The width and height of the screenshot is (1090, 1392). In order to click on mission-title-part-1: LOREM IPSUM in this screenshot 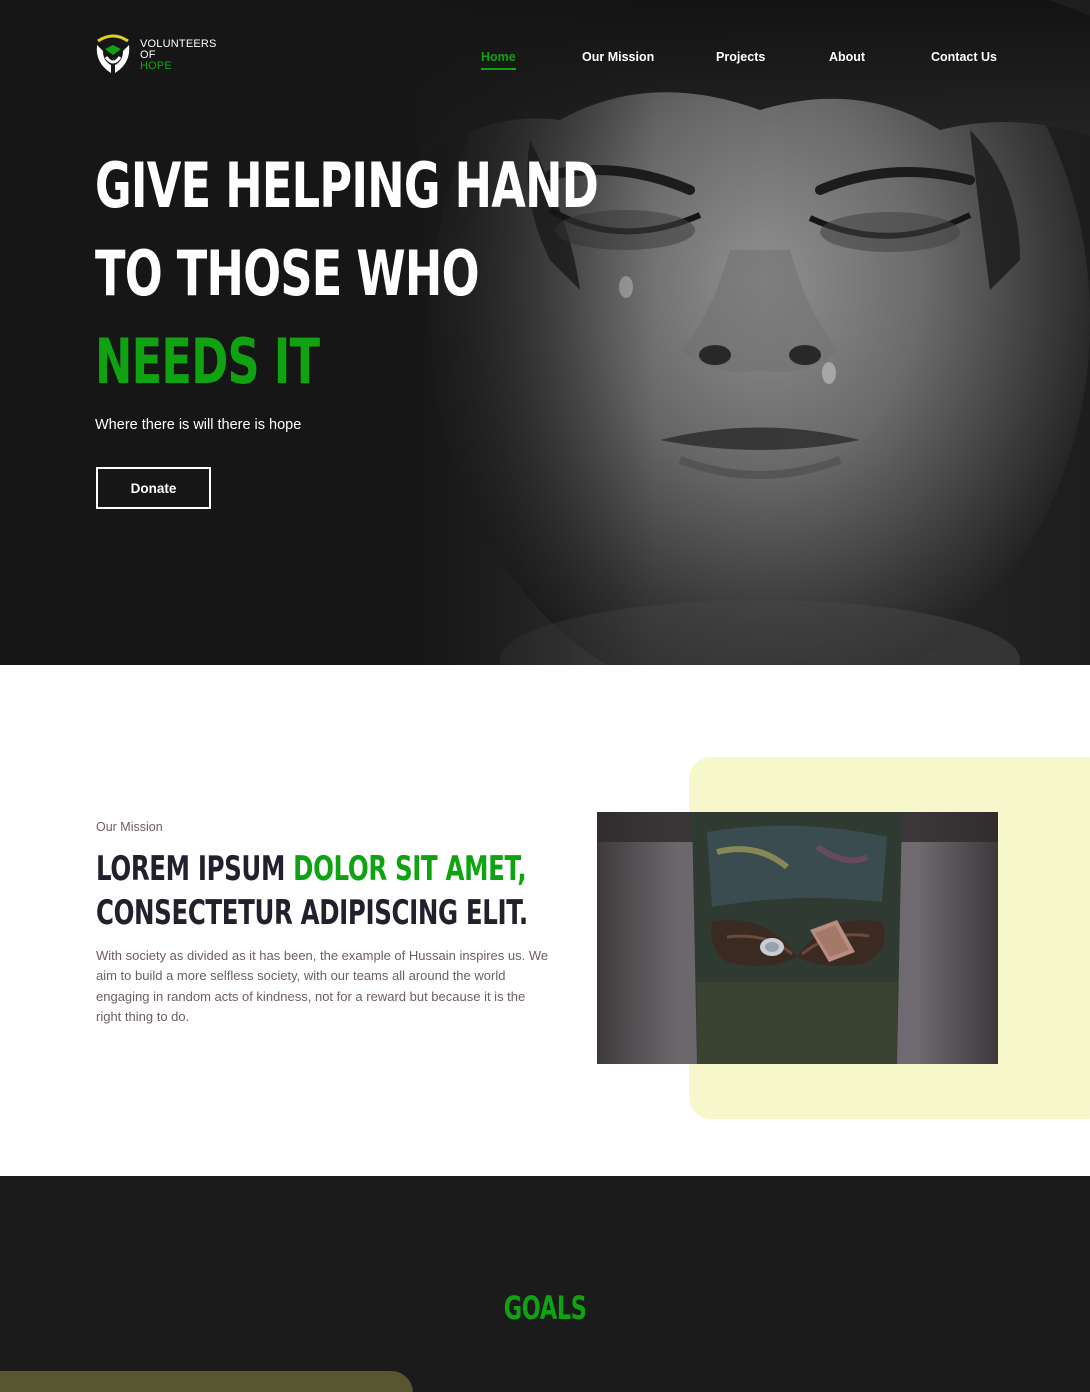, I will do `click(195, 869)`.